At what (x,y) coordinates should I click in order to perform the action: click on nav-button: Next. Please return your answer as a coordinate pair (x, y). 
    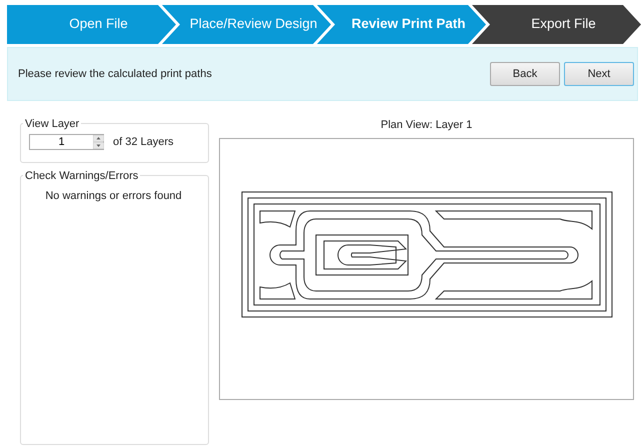
    Looking at the image, I should click on (599, 74).